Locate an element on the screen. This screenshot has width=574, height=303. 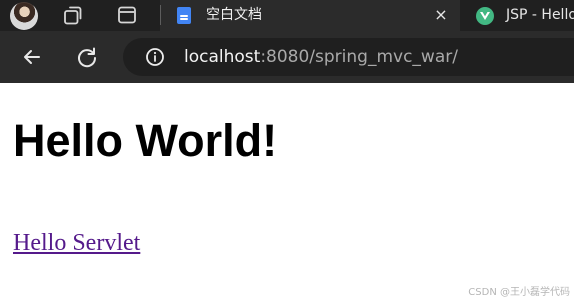
vue-glyph is located at coordinates (485, 16).